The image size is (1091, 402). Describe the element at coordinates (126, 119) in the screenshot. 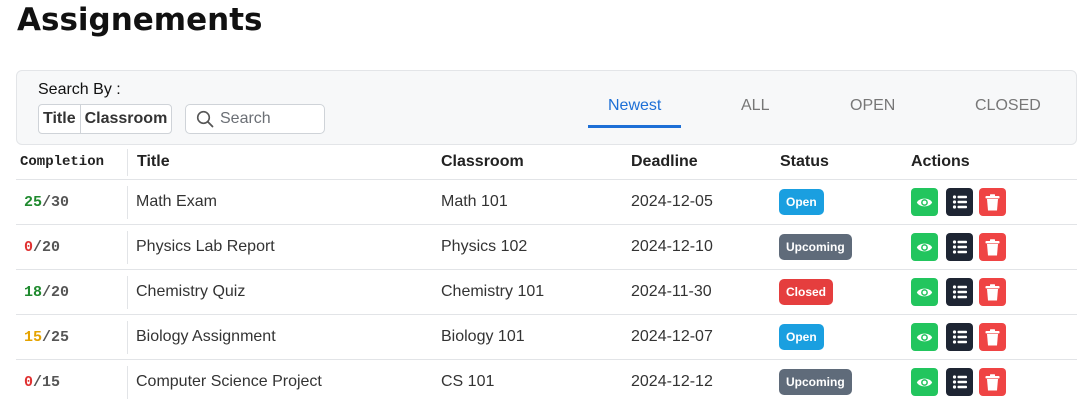

I see `search-by-classroom-button: Classroom` at that location.